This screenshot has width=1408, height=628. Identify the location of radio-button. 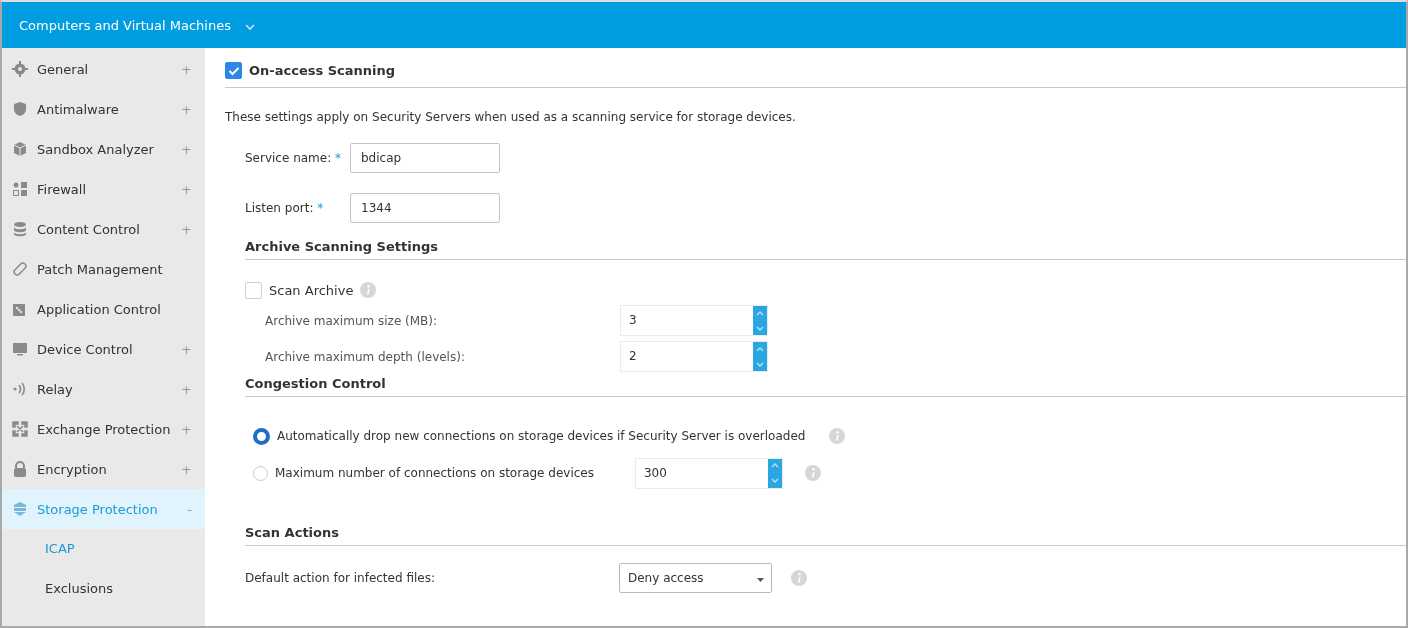
(261, 436).